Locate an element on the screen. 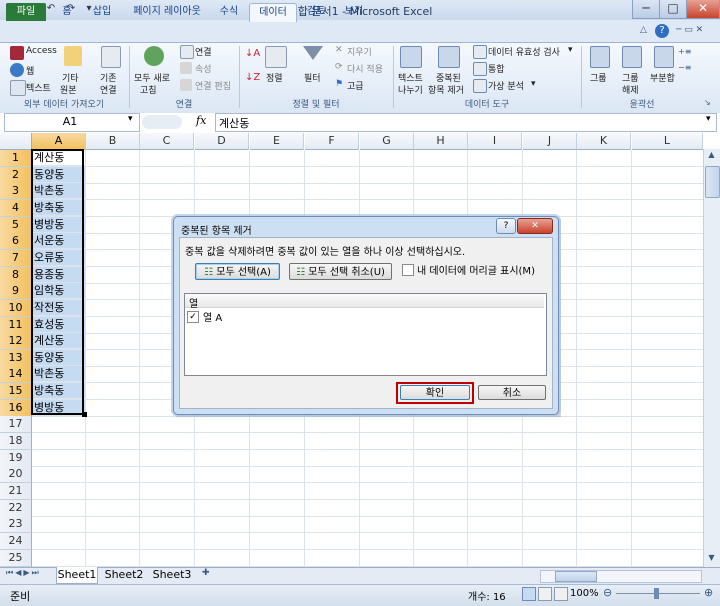 The width and height of the screenshot is (720, 606). cell-a6: 서운동 is located at coordinates (58, 241).